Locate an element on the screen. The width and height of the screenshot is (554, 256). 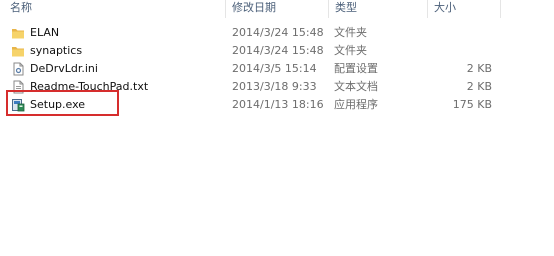
file-size: 175 KB is located at coordinates (472, 104).